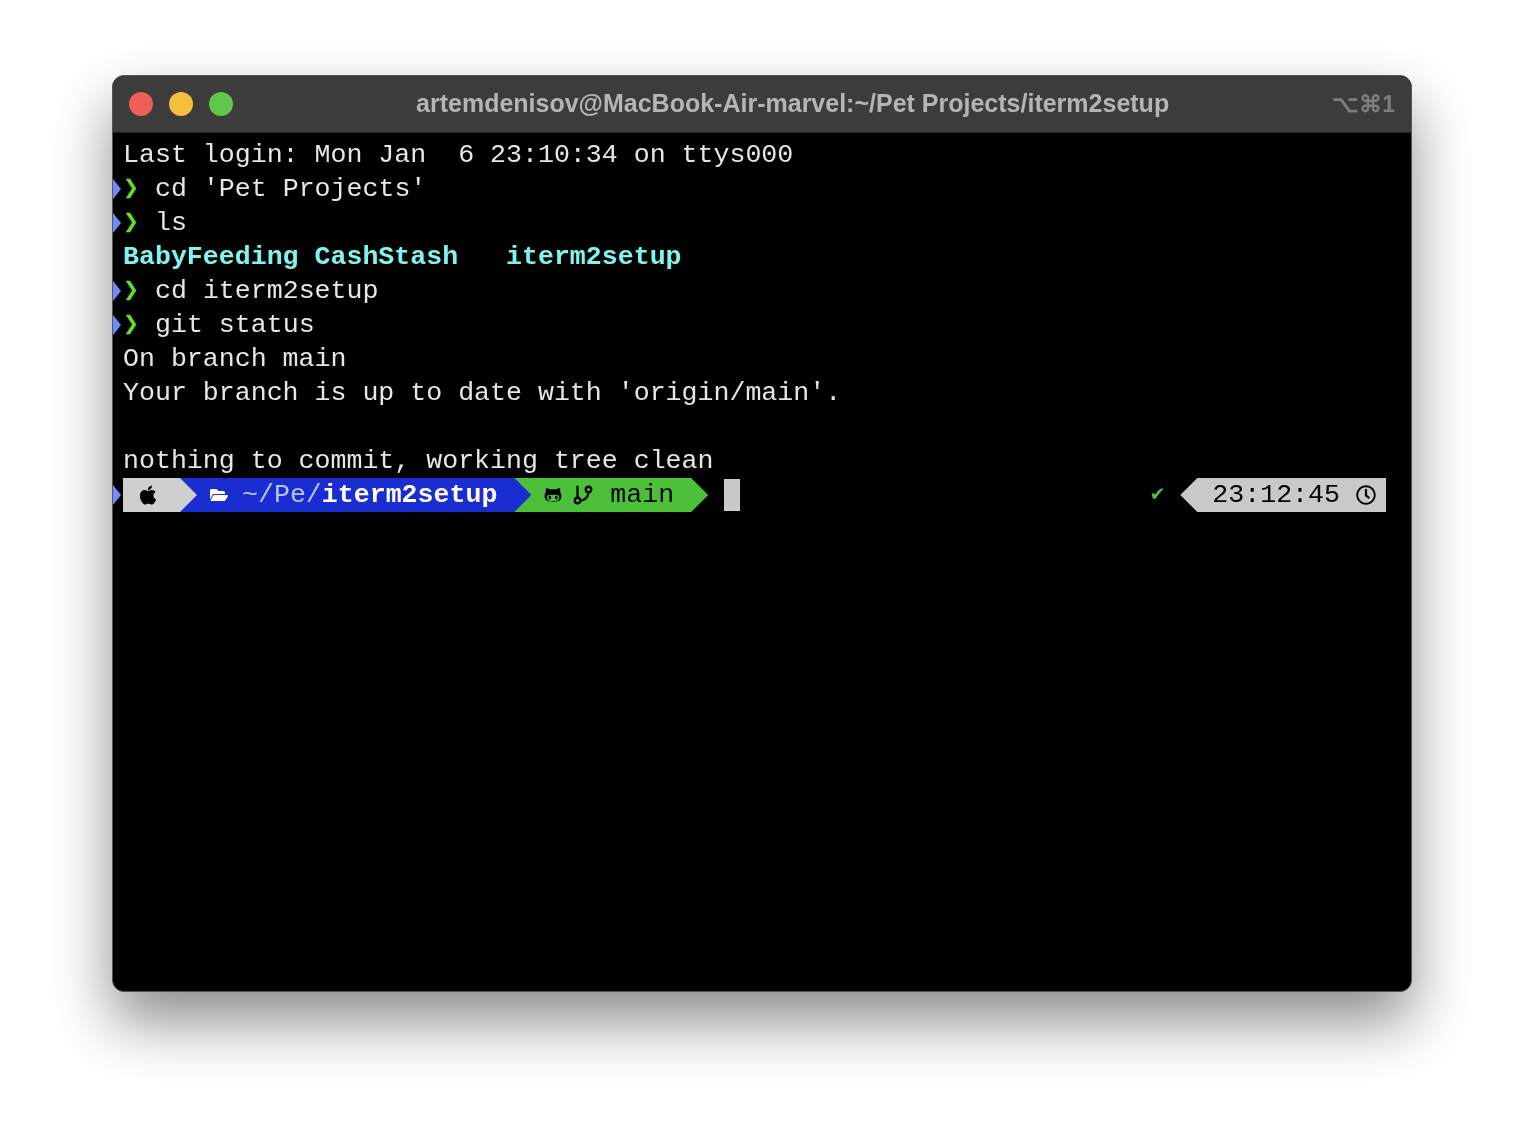 This screenshot has height=1140, width=1524. Describe the element at coordinates (141, 104) in the screenshot. I see `close-button` at that location.